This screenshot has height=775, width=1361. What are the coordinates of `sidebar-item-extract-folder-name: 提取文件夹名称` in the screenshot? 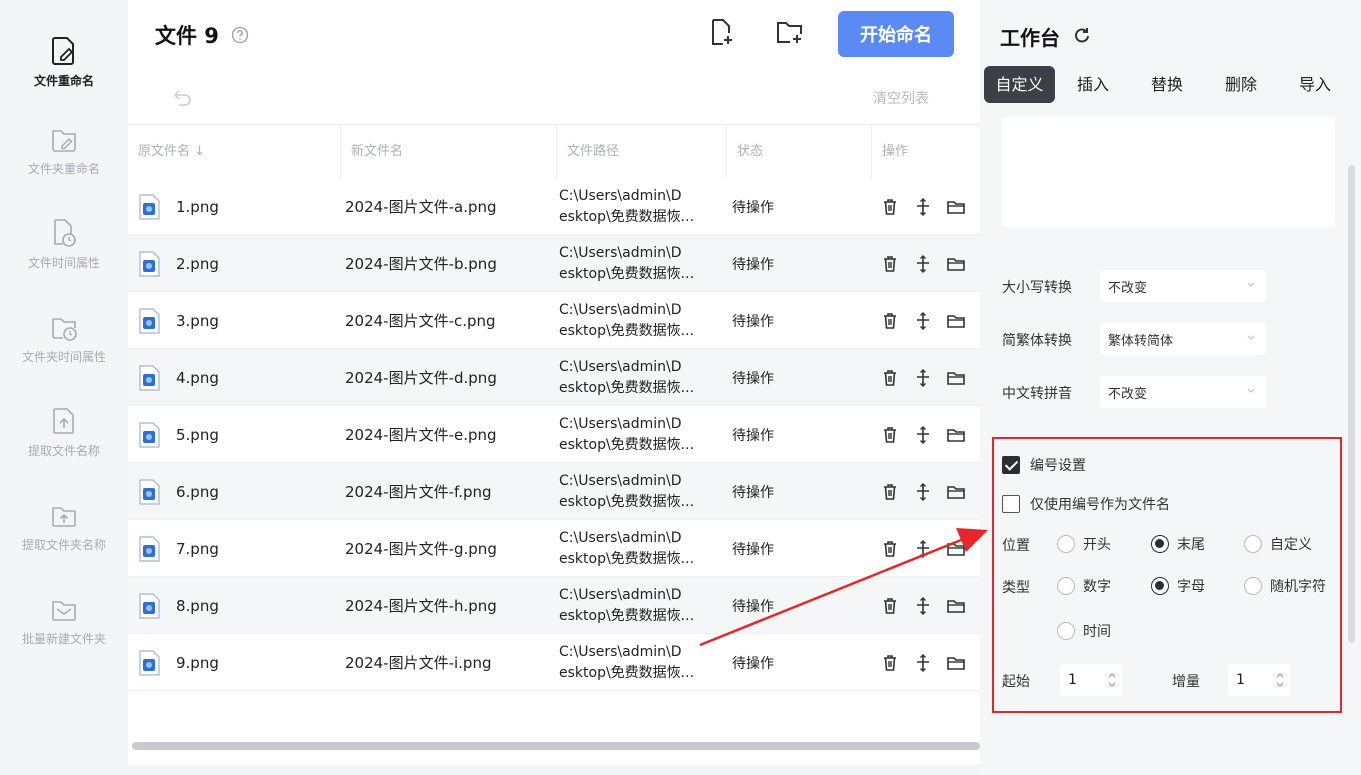 It's located at (64, 526).